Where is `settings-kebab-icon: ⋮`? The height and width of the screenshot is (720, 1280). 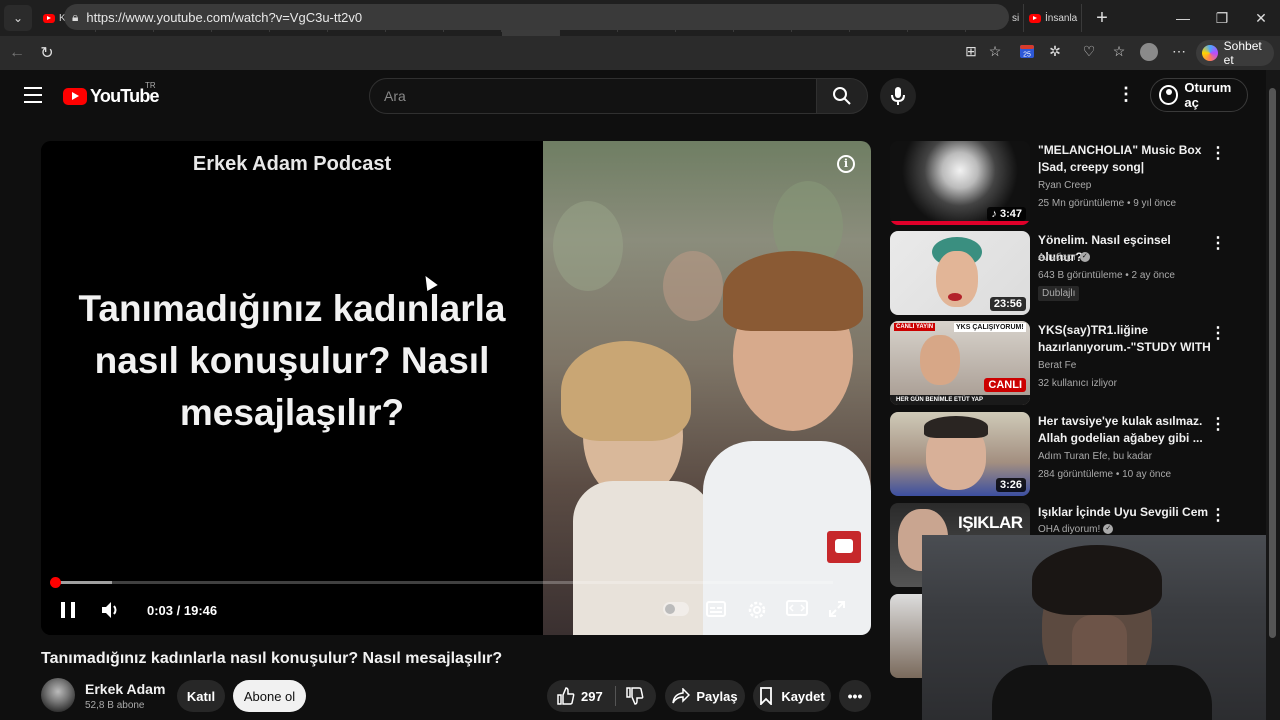
settings-kebab-icon: ⋮ is located at coordinates (1126, 96).